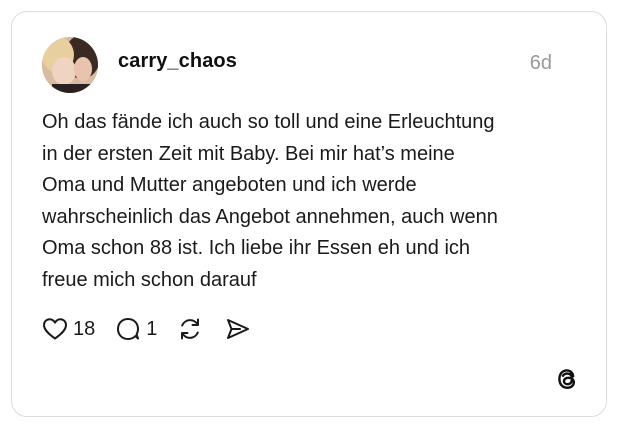  I want to click on comment-icon, so click(128, 329).